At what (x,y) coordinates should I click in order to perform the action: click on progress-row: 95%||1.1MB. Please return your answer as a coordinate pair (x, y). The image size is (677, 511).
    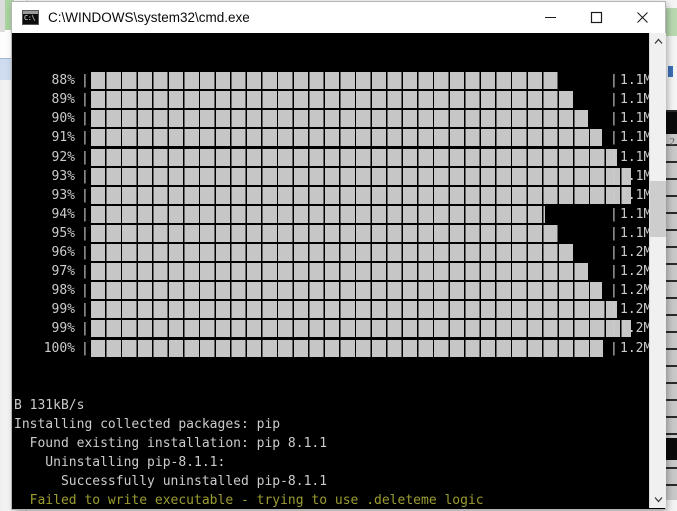
    Looking at the image, I should click on (331, 233).